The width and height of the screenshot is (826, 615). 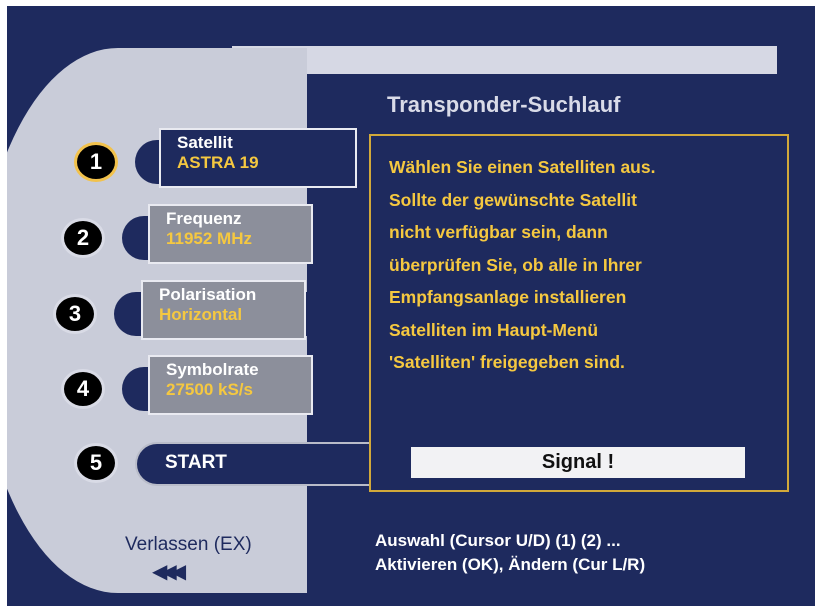 What do you see at coordinates (188, 545) in the screenshot?
I see `exit-label: Verlassen (EX)` at bounding box center [188, 545].